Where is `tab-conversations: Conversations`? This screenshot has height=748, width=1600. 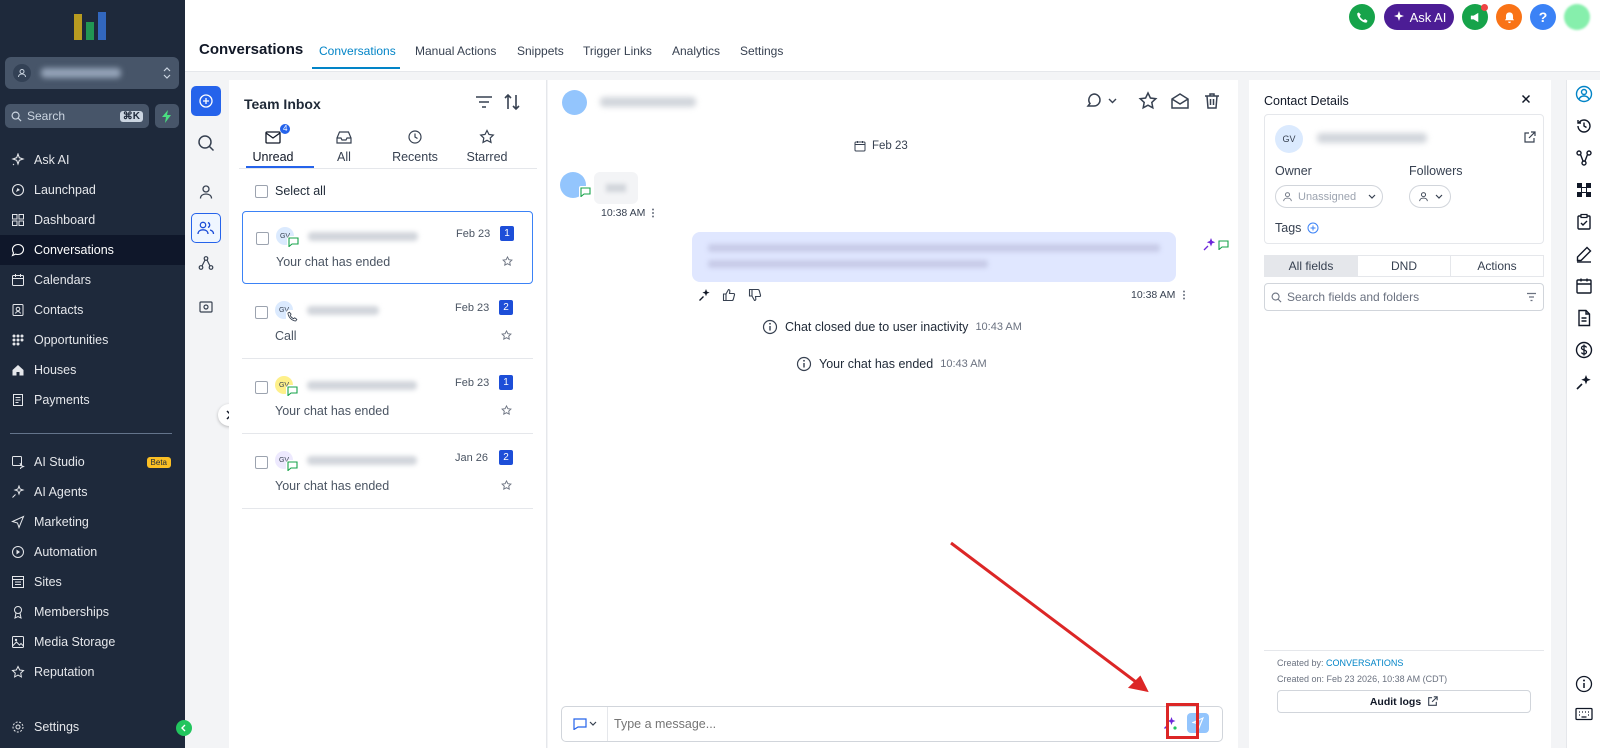 tab-conversations: Conversations is located at coordinates (357, 51).